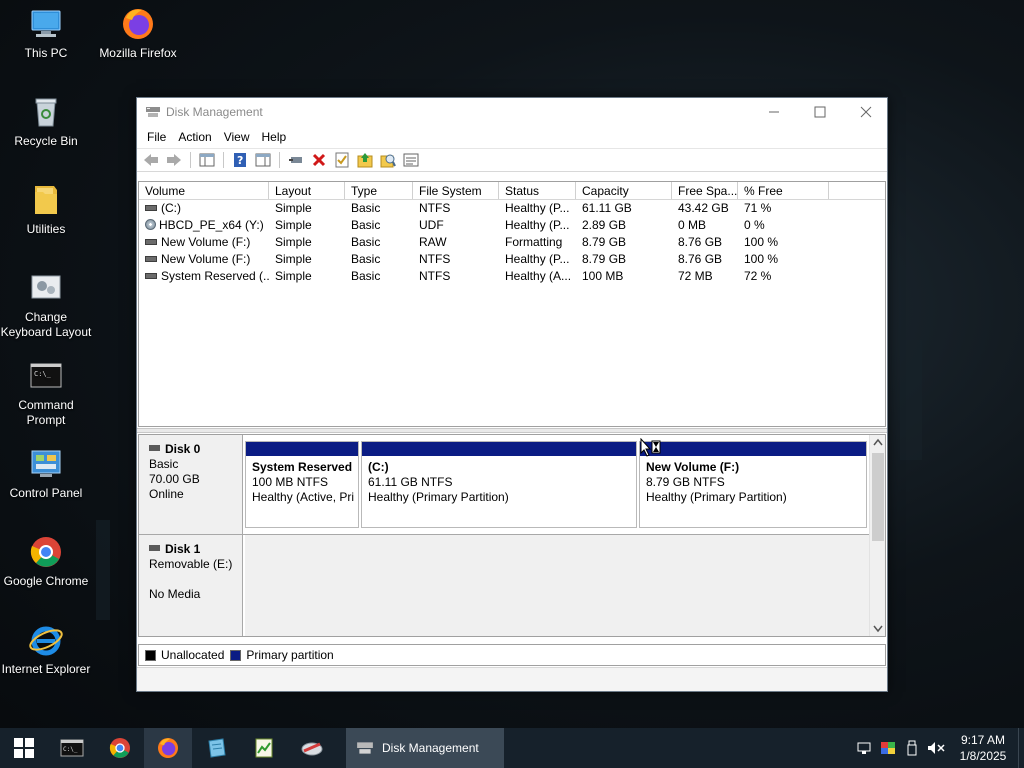  What do you see at coordinates (168, 748) in the screenshot?
I see `taskbar-firefox` at bounding box center [168, 748].